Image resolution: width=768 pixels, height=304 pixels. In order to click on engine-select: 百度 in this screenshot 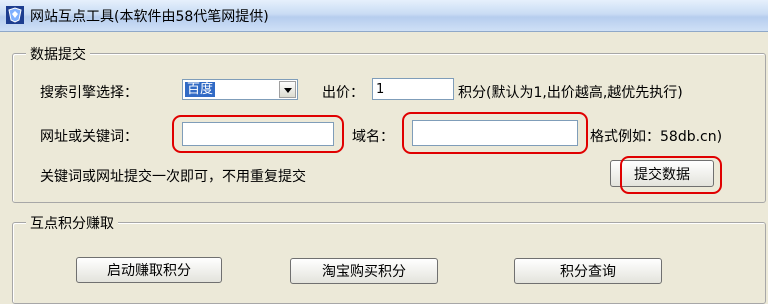, I will do `click(240, 89)`.